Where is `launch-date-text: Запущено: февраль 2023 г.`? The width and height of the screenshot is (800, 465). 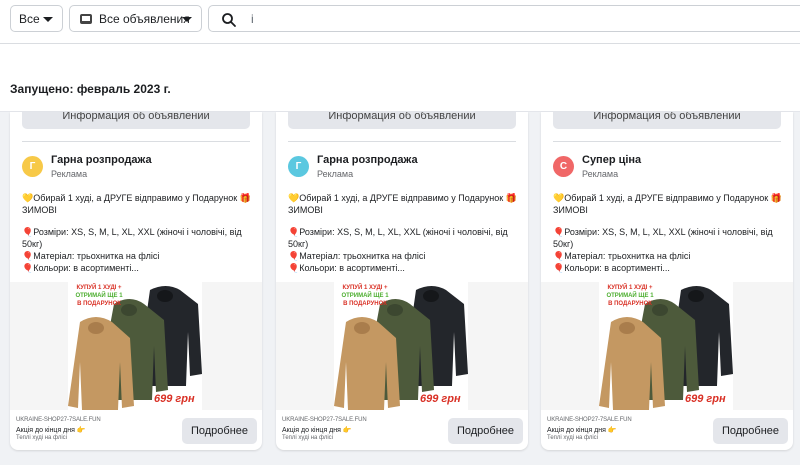
launch-date-text: Запущено: февраль 2023 г. is located at coordinates (90, 89).